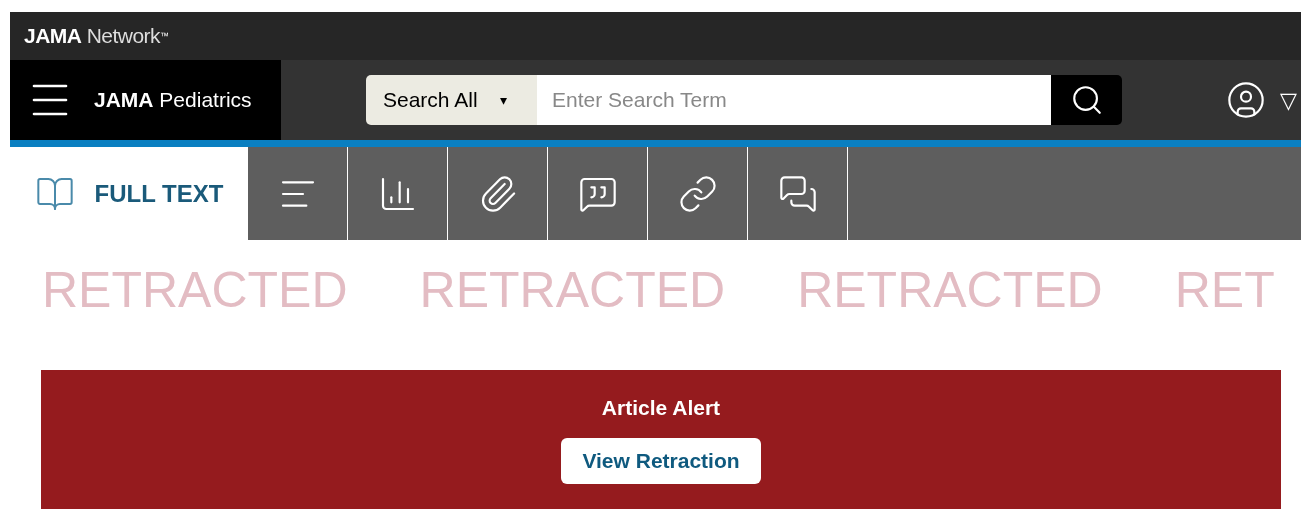  What do you see at coordinates (451, 100) in the screenshot?
I see `search-scope-dropdown: Search All ▾` at bounding box center [451, 100].